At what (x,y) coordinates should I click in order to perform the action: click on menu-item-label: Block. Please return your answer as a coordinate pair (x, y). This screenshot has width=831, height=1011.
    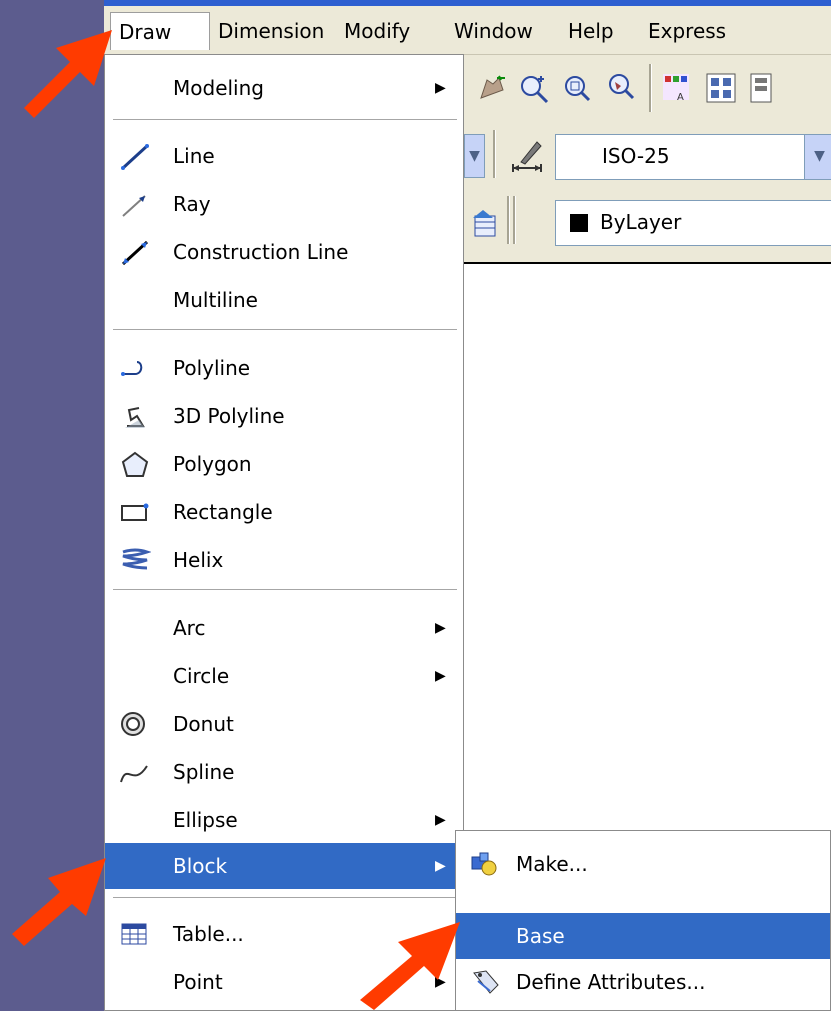
    Looking at the image, I should click on (200, 866).